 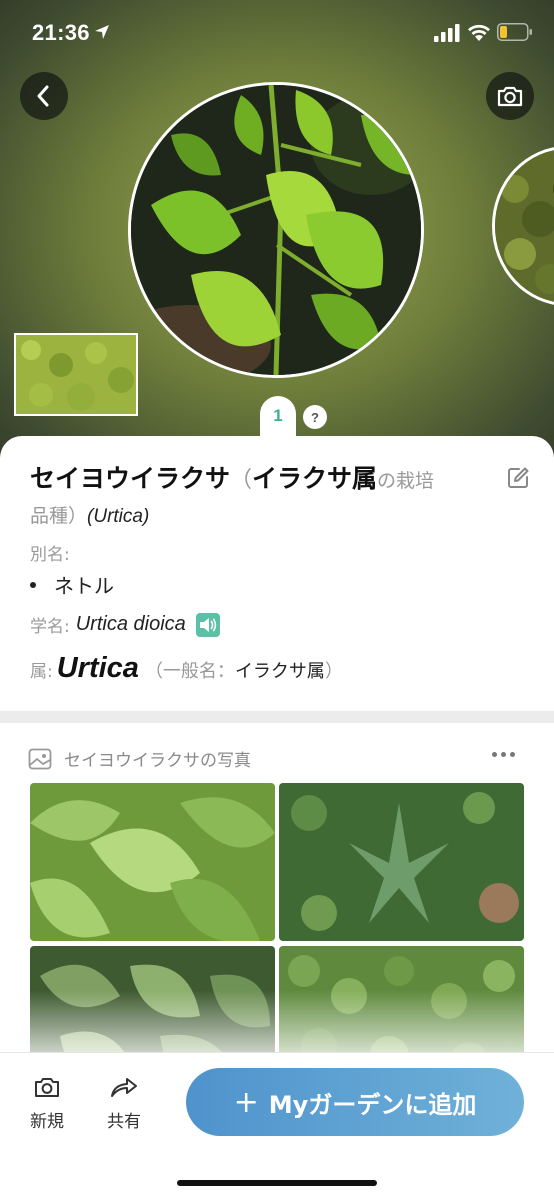 What do you see at coordinates (255, 498) in the screenshot?
I see `plant-title: セイヨウイラクサ（イラクサ属の栽培 品種）(Urtica)` at bounding box center [255, 498].